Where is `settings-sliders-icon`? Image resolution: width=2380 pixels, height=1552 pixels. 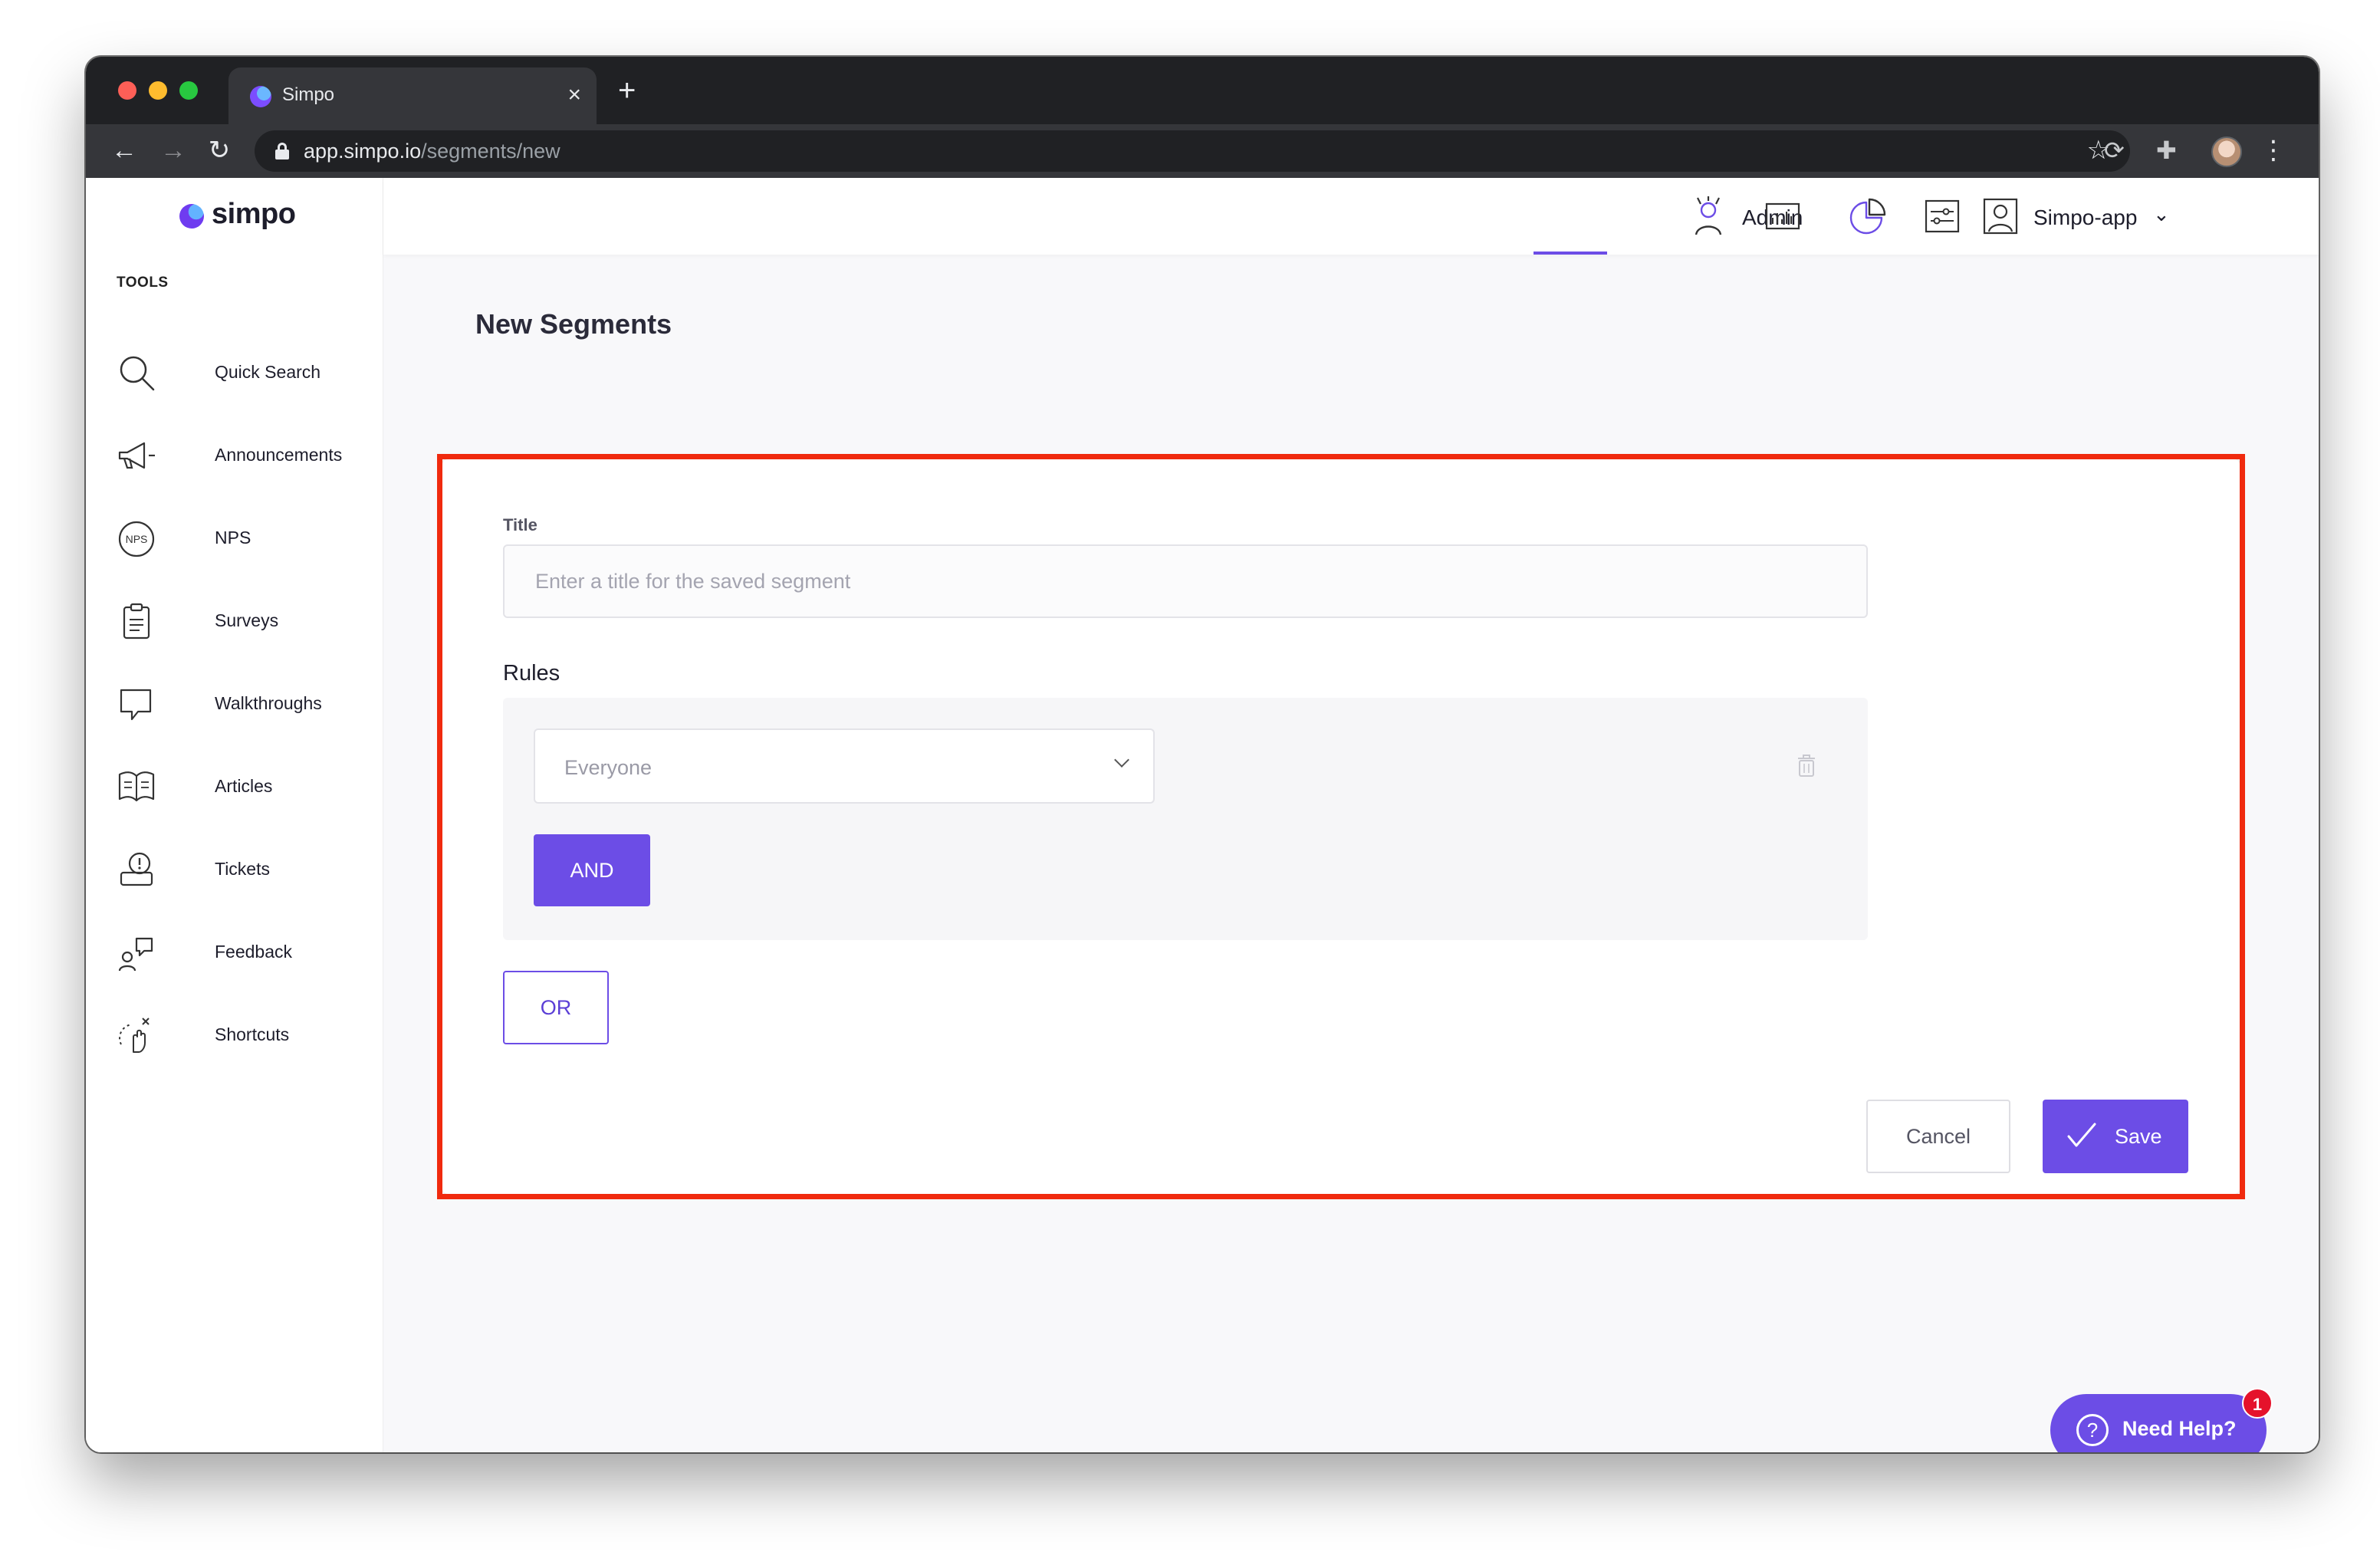 settings-sliders-icon is located at coordinates (1943, 217).